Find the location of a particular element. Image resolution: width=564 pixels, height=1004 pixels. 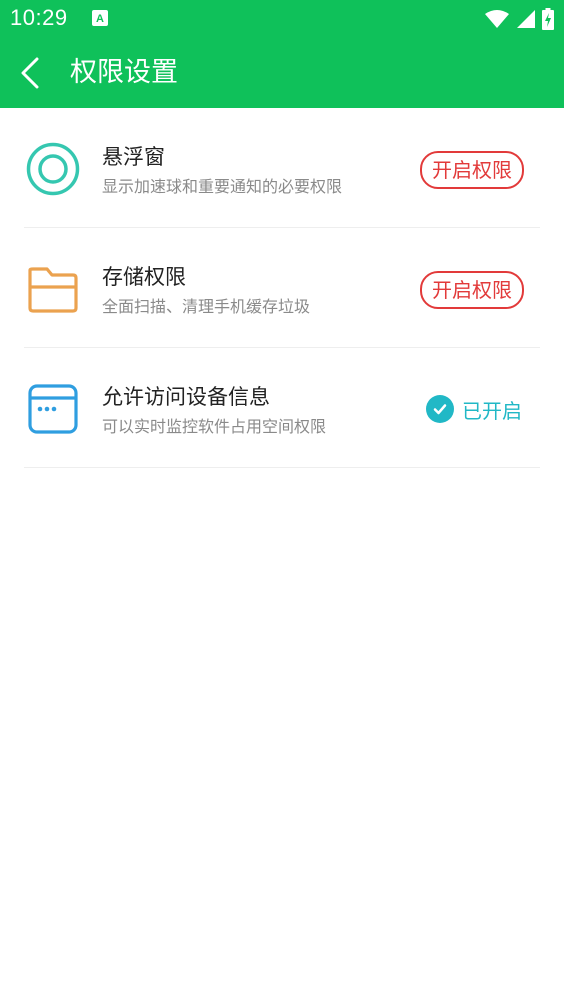

wifi-icon is located at coordinates (497, 19).